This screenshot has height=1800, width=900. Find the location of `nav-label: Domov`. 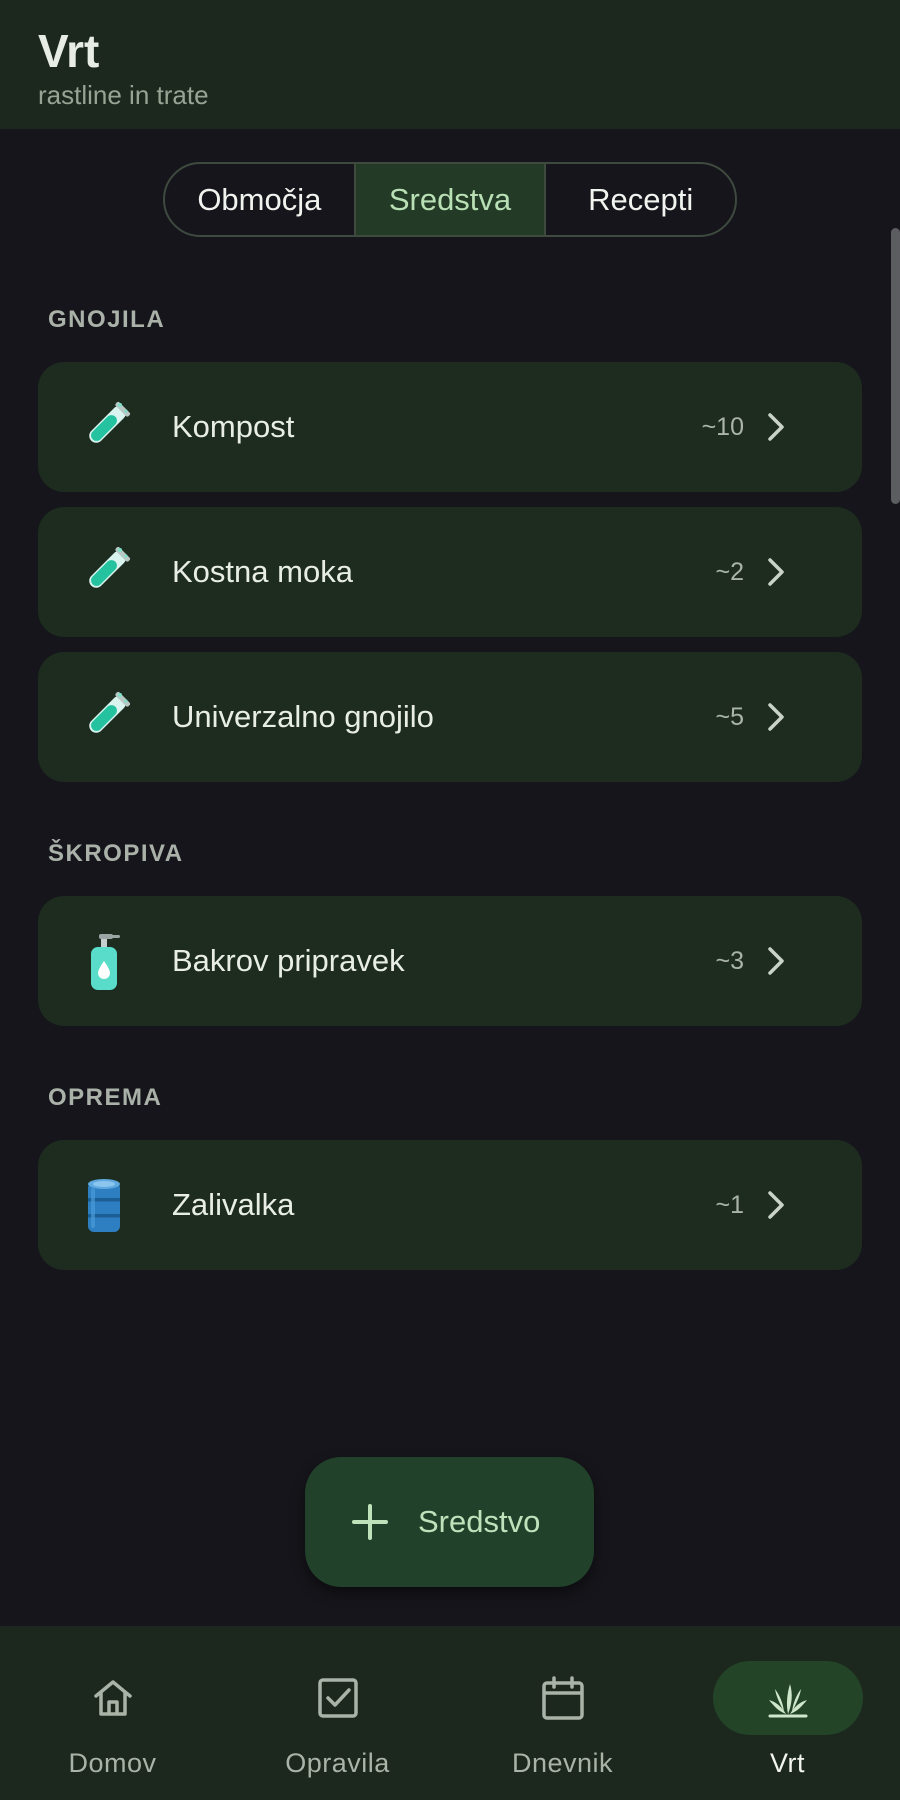

nav-label: Domov is located at coordinates (112, 1763).